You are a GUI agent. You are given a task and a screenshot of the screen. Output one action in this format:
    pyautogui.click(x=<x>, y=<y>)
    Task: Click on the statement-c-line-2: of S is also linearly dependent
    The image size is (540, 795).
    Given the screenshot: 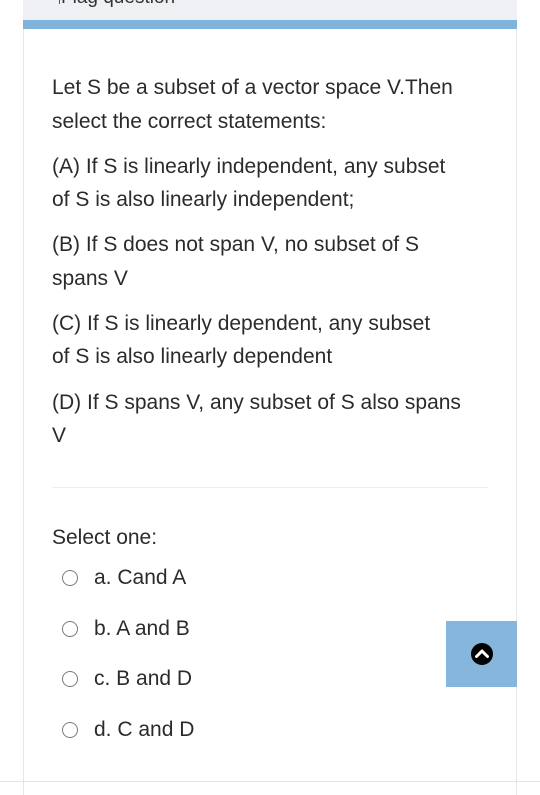 What is the action you would take?
    pyautogui.click(x=192, y=356)
    